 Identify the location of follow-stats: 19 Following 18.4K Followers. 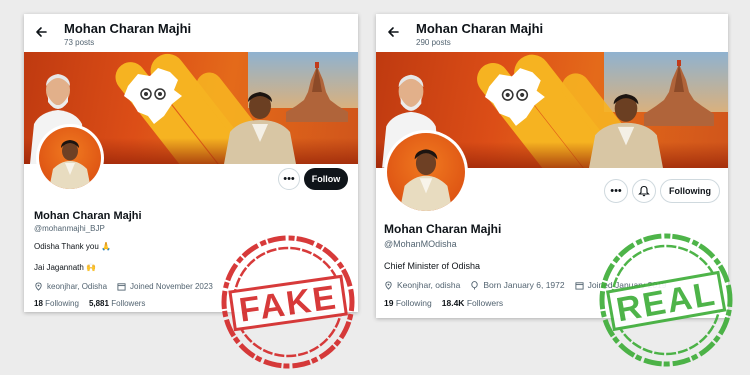
(443, 303).